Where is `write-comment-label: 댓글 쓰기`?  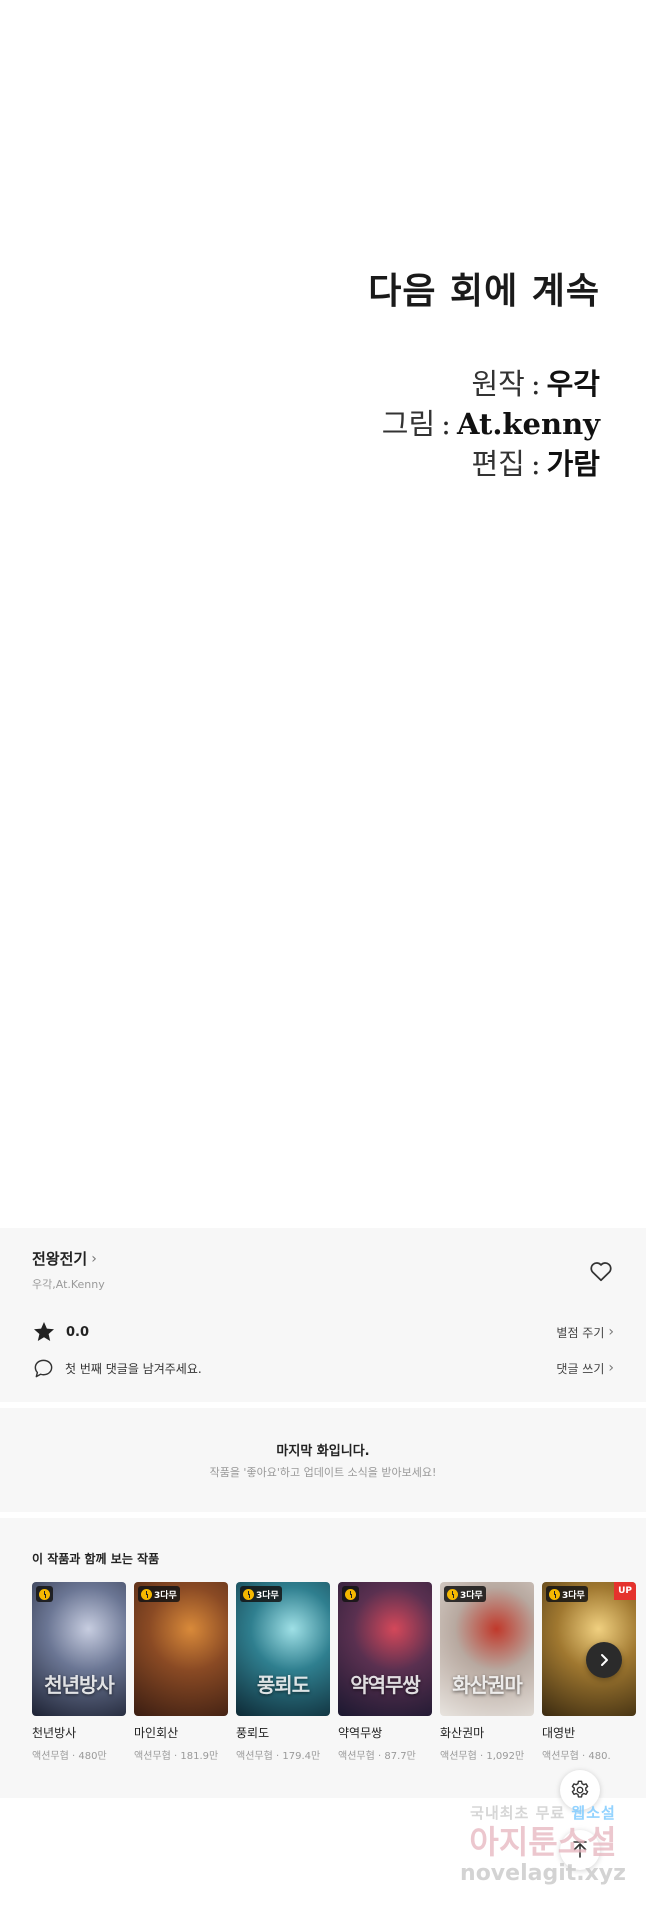 write-comment-label: 댓글 쓰기 is located at coordinates (580, 1368).